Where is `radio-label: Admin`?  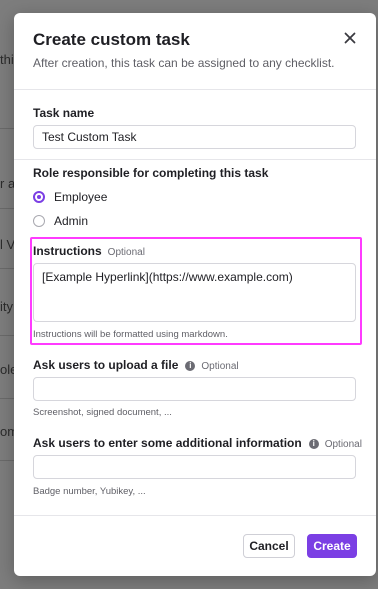
radio-label: Admin is located at coordinates (71, 221).